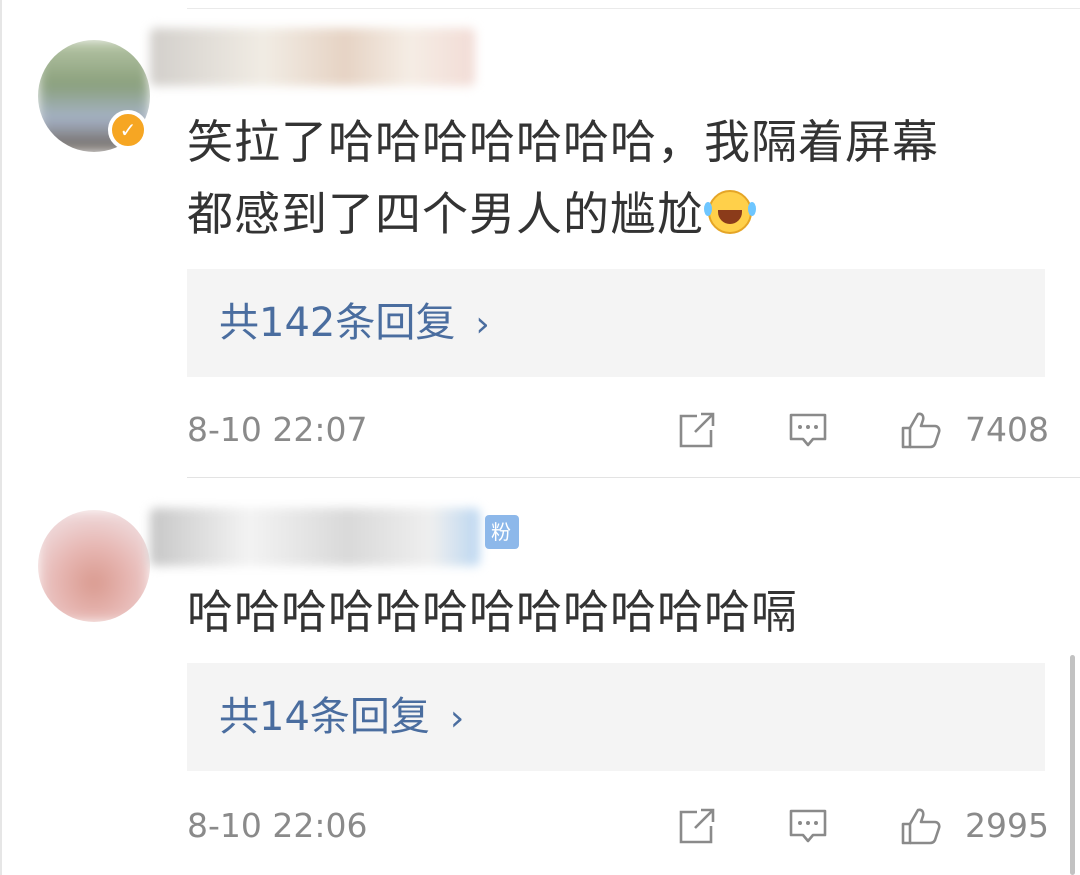  I want to click on replies-count-label: 共14条回复, so click(324, 717).